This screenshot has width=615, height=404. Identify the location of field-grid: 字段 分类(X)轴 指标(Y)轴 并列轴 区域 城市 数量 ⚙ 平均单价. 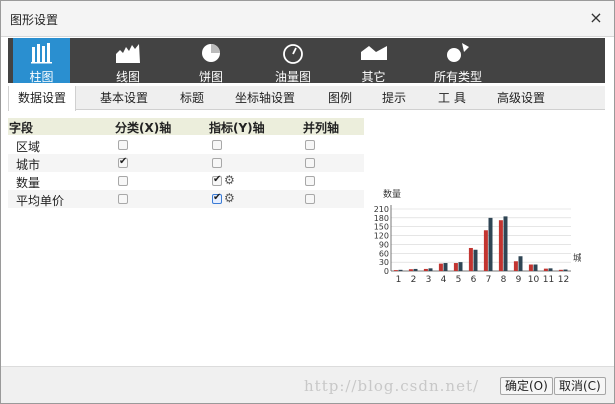
(186, 163).